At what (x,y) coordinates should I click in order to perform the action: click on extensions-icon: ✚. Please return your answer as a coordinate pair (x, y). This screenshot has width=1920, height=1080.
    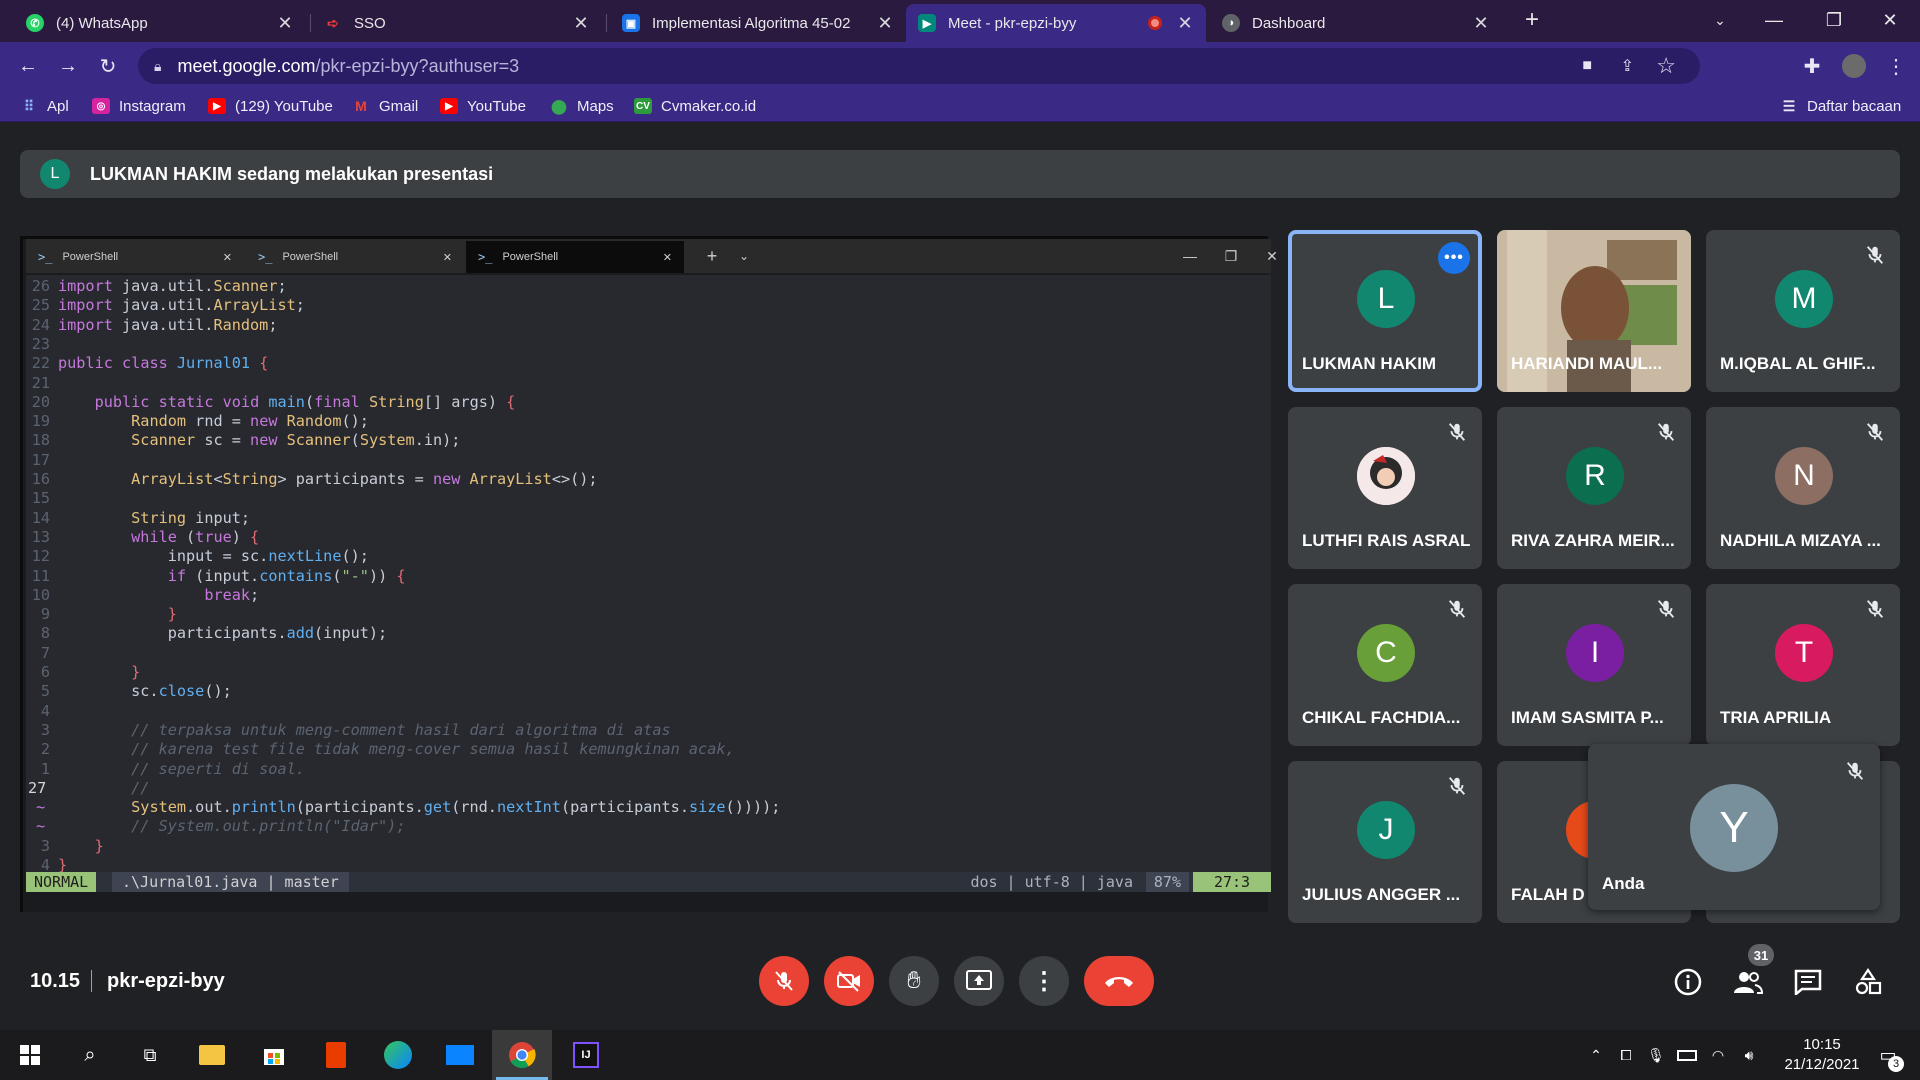
    Looking at the image, I should click on (1812, 66).